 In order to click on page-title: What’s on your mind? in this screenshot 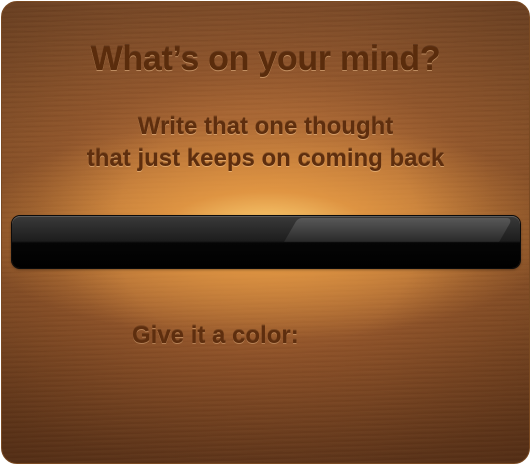, I will do `click(265, 59)`.